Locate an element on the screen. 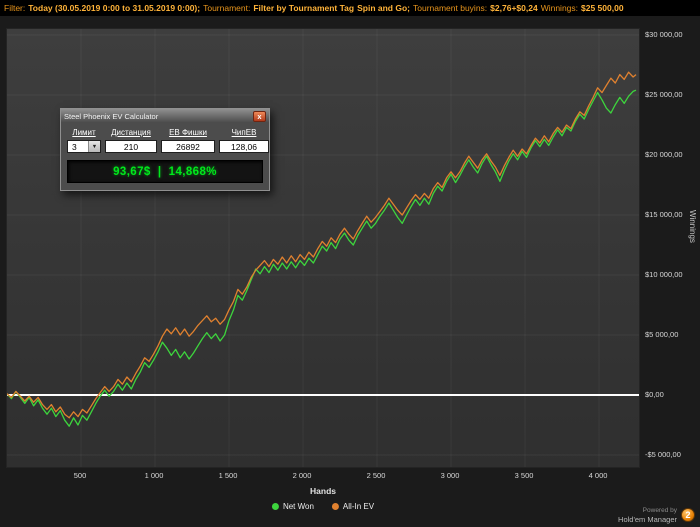  distance-column-label: Дистанция is located at coordinates (131, 132).